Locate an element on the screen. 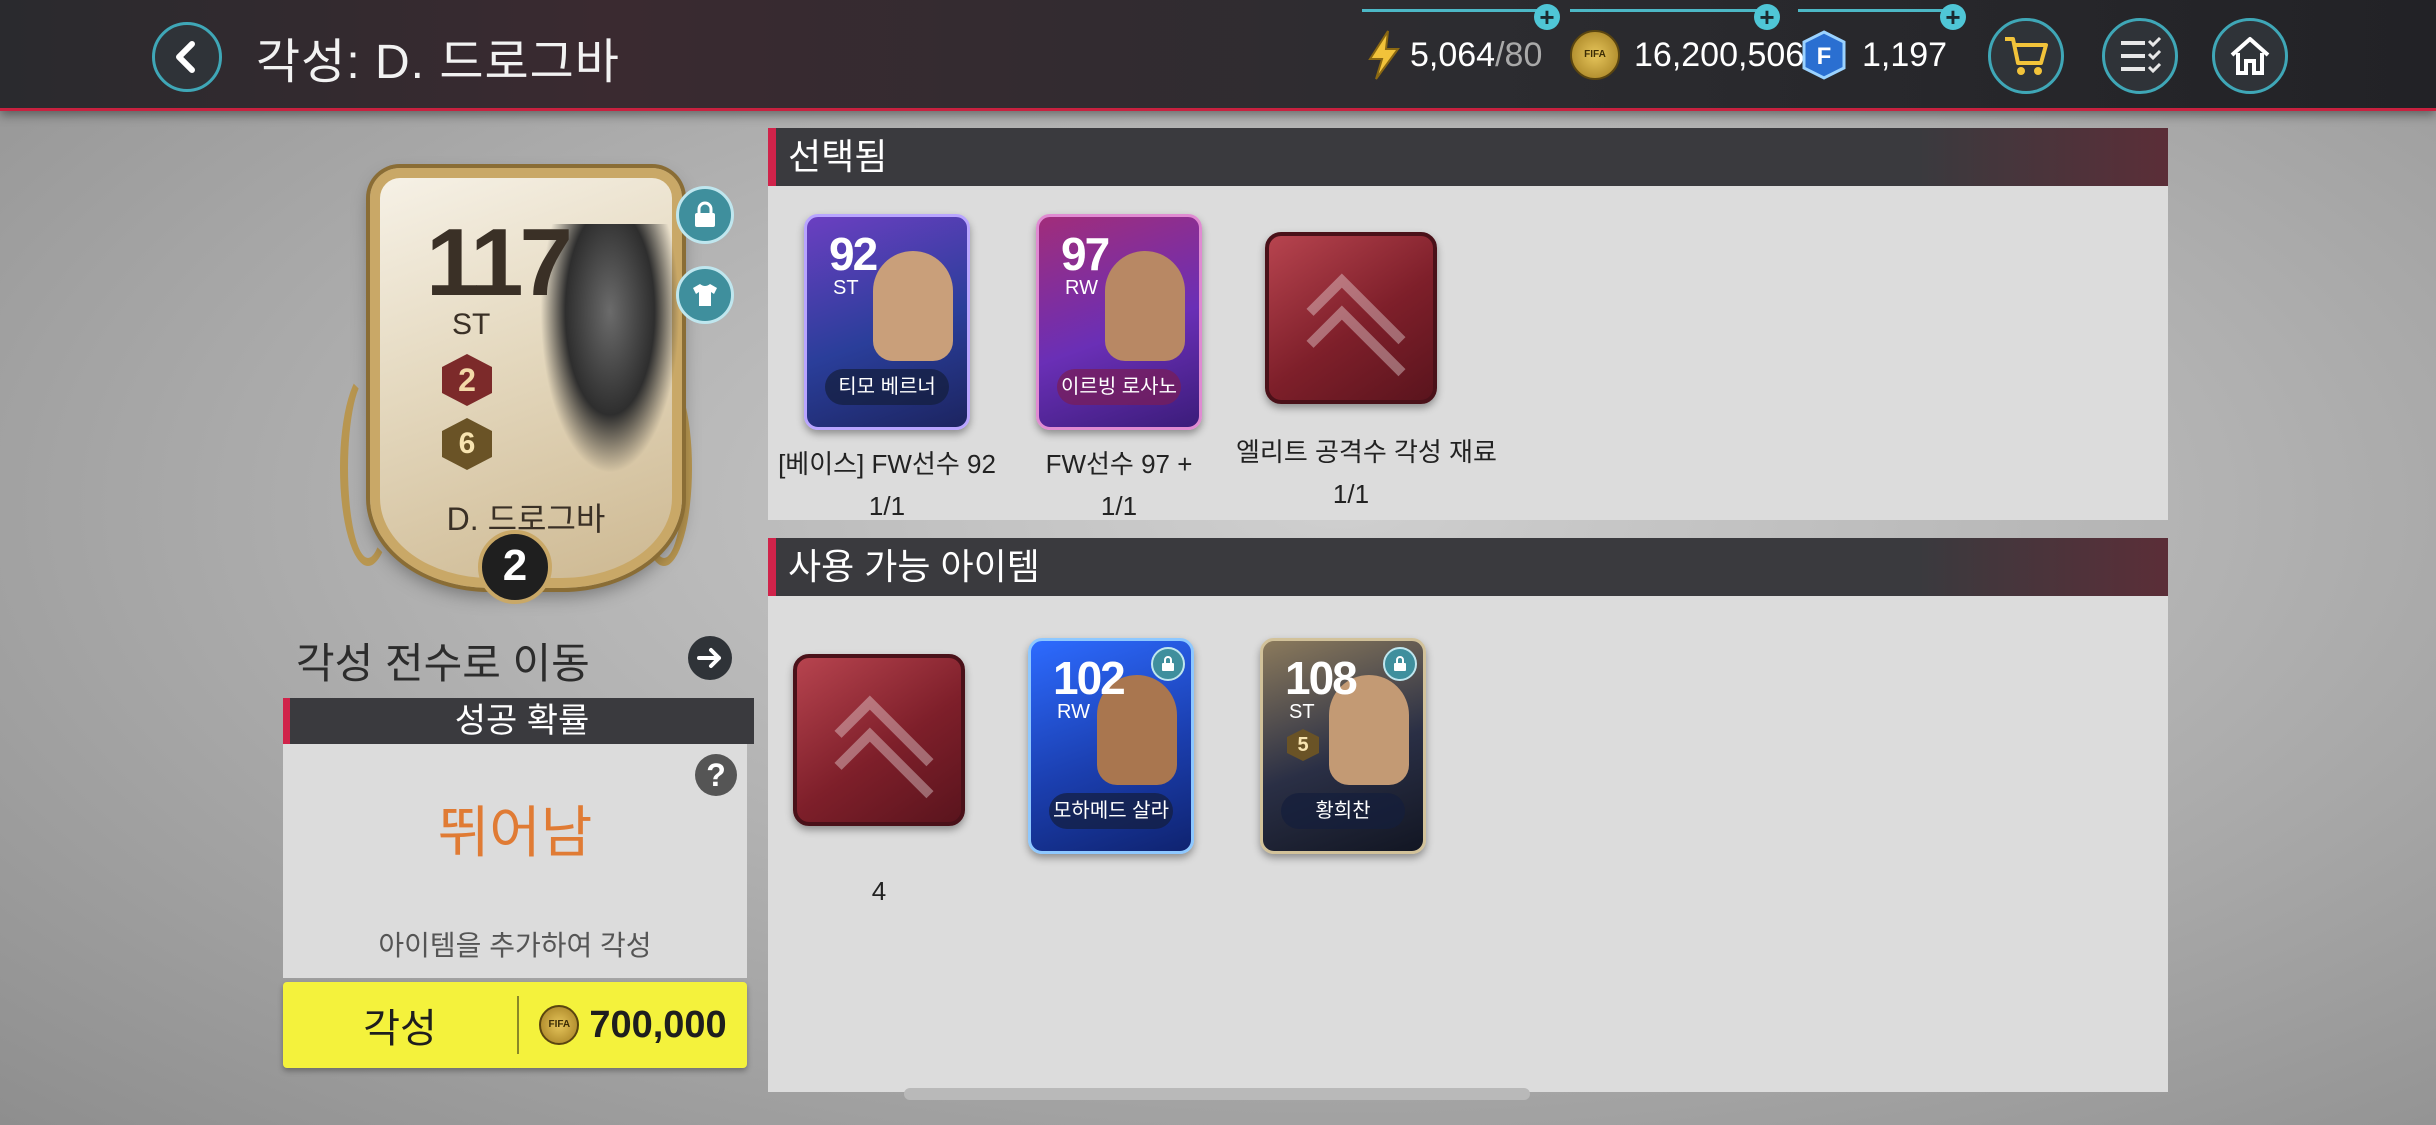 The height and width of the screenshot is (1125, 2436). item-label: 엘리트 공격수 각성 재료 is located at coordinates (1366, 452).